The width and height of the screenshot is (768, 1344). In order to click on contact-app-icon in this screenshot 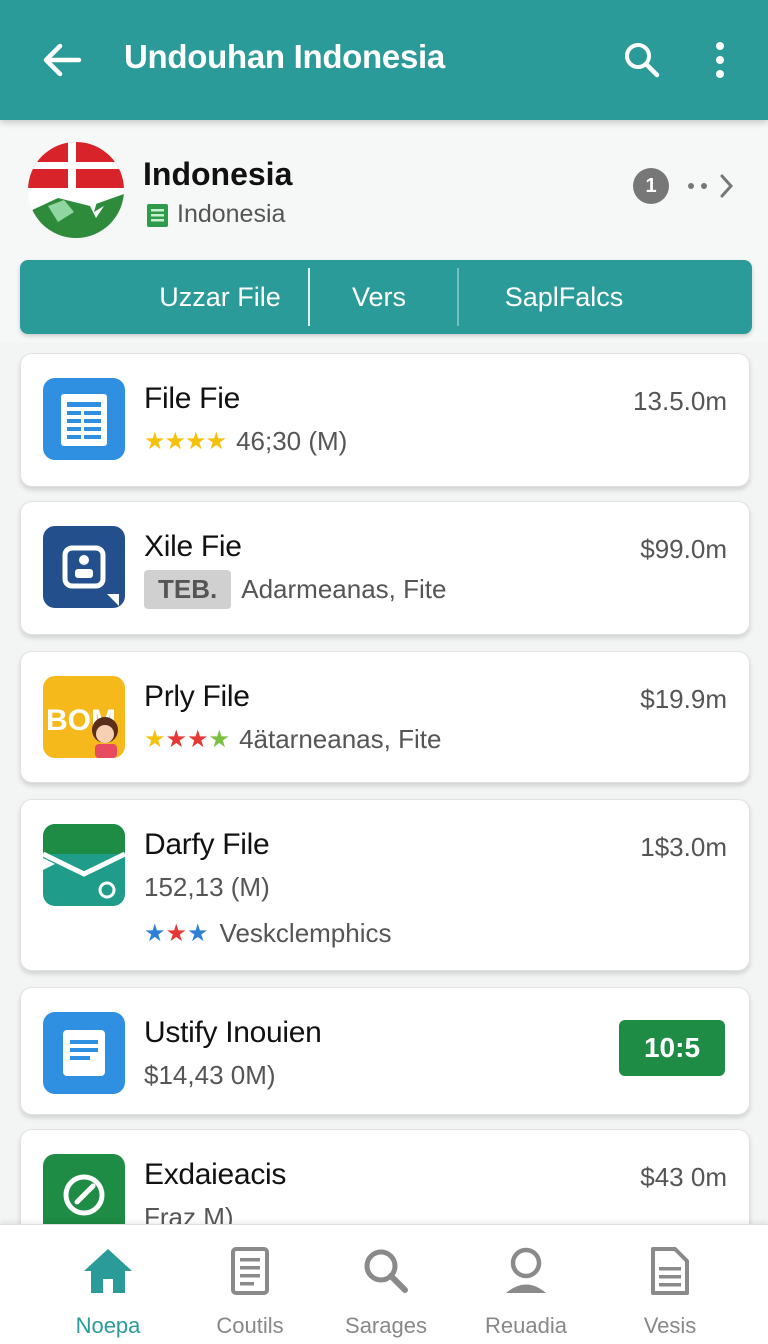, I will do `click(84, 567)`.